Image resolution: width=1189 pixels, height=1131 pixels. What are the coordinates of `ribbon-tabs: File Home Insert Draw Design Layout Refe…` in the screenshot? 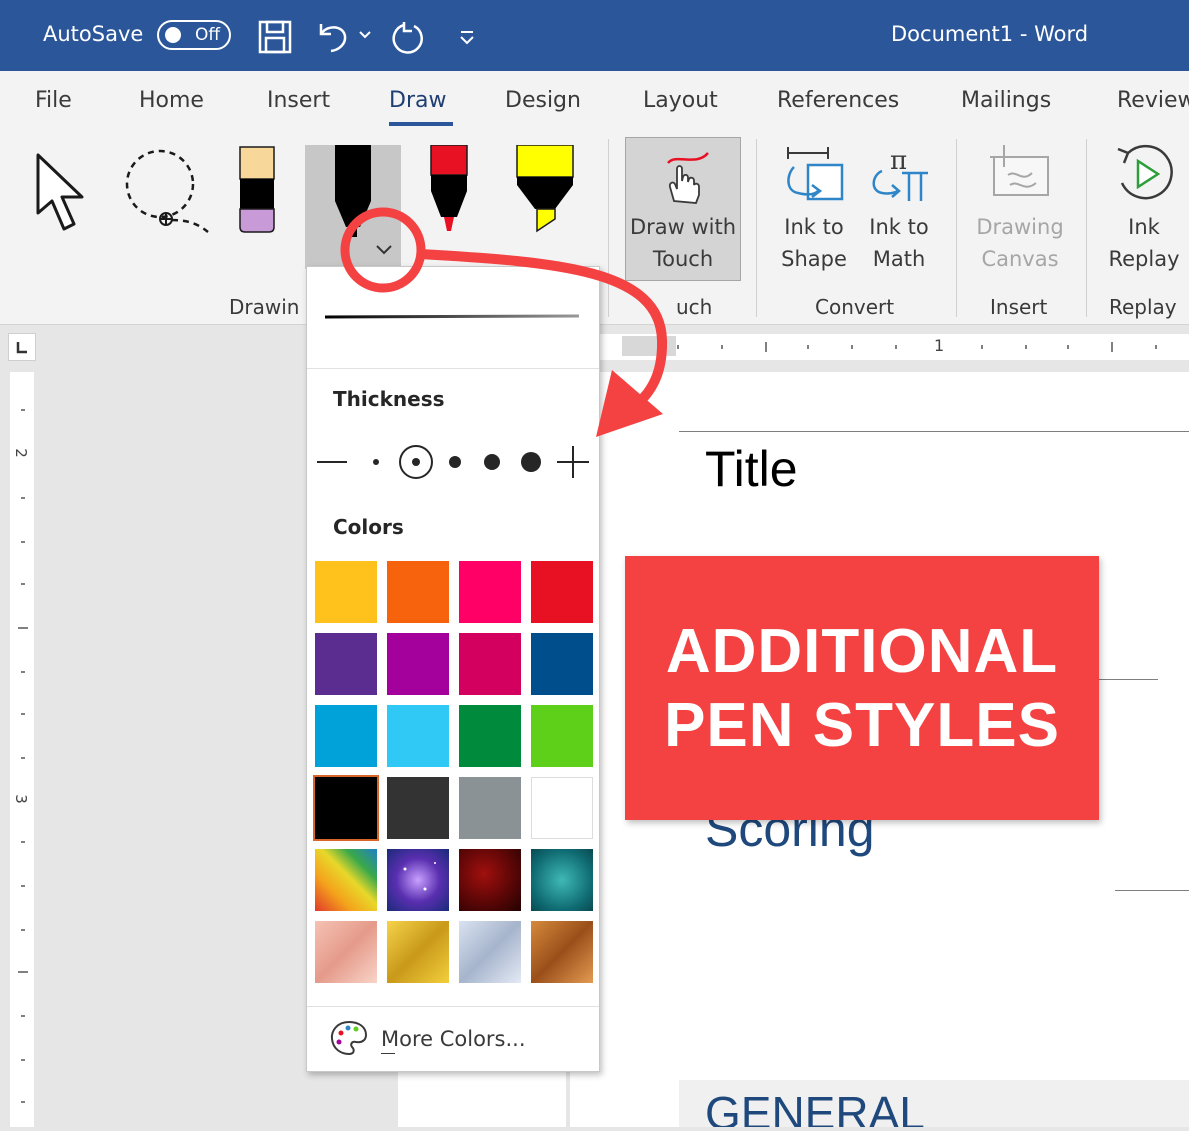 It's located at (594, 102).